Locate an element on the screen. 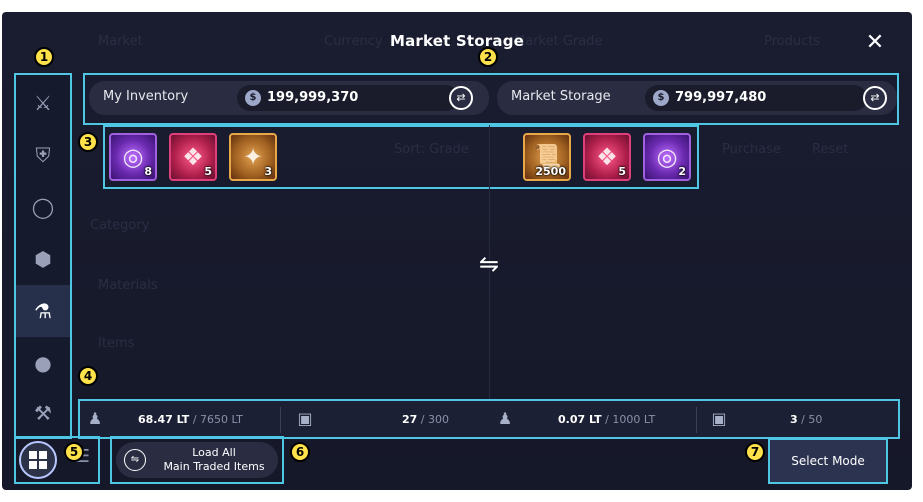 Image resolution: width=923 pixels, height=502 pixels. storage-currency-panel: Market Storage $ 799,997,480 ⇄ is located at coordinates (697, 98).